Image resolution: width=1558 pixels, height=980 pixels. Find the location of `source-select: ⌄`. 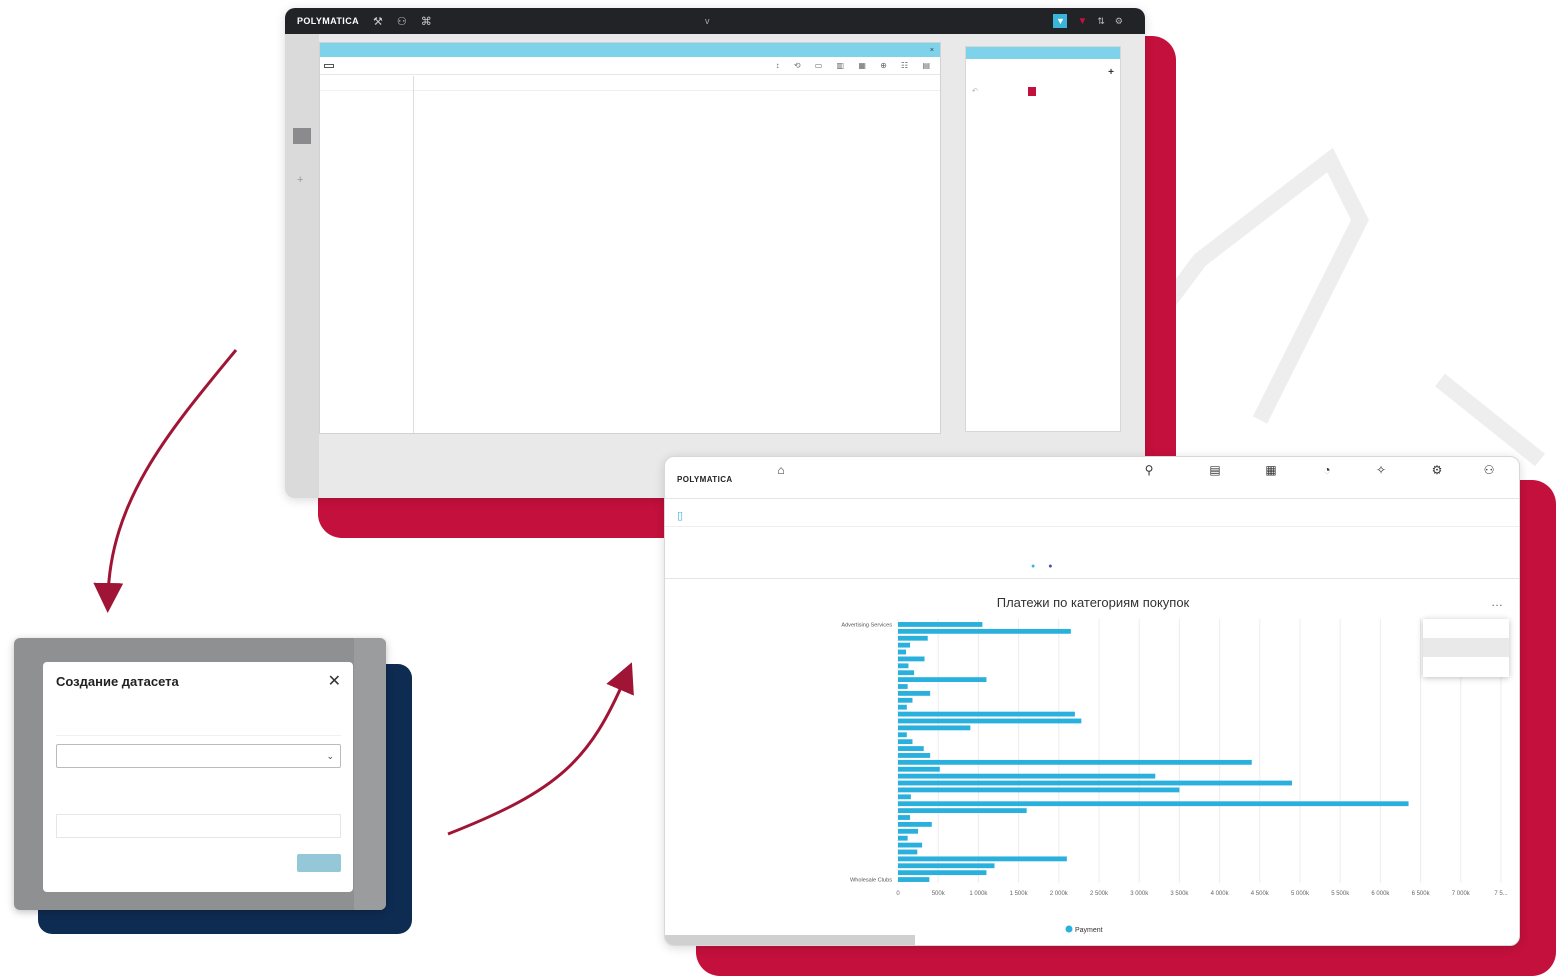

source-select: ⌄ is located at coordinates (198, 756).